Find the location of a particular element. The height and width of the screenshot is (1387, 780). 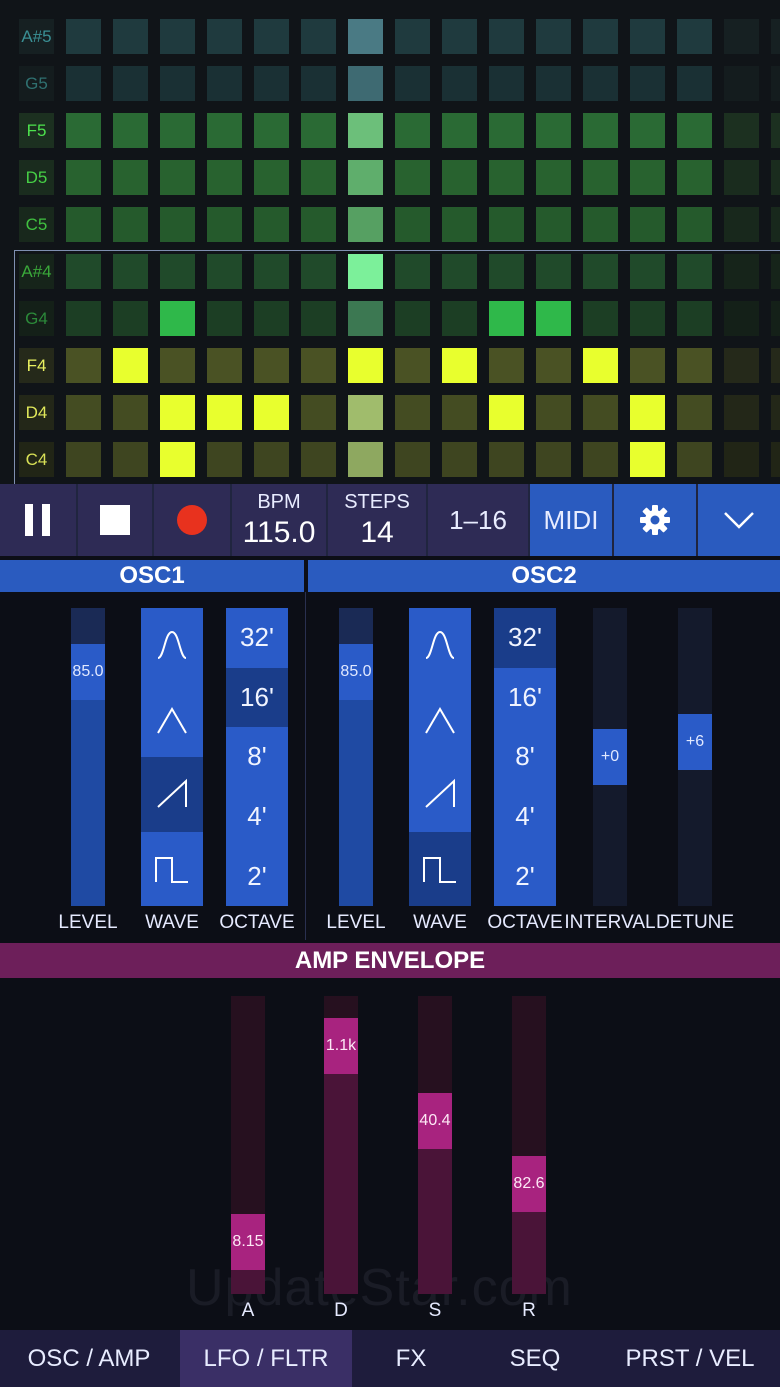

note-label-g4: G4 is located at coordinates (36, 318).